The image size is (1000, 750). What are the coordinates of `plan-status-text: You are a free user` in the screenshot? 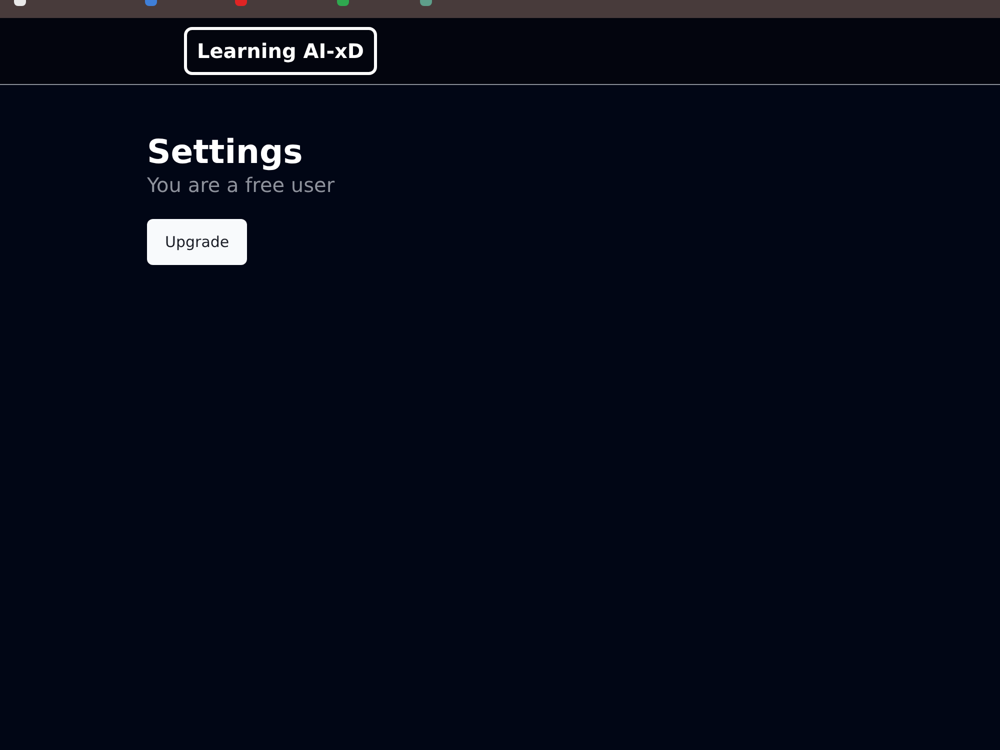 It's located at (241, 185).